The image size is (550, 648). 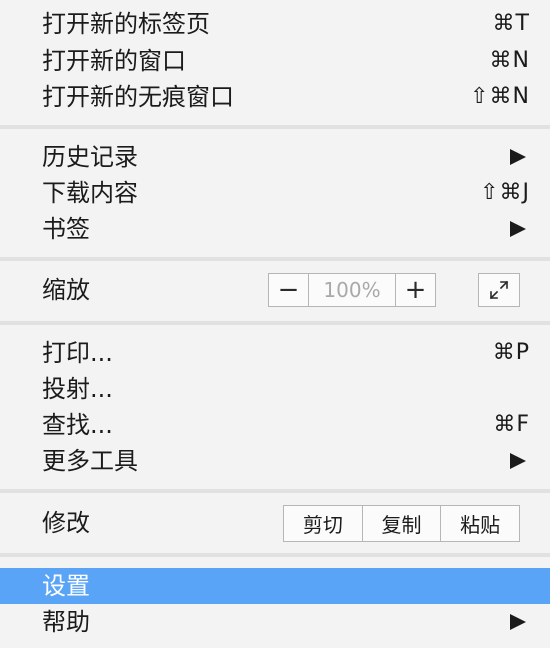 I want to click on menu-item-label: 更多工具, so click(x=90, y=461).